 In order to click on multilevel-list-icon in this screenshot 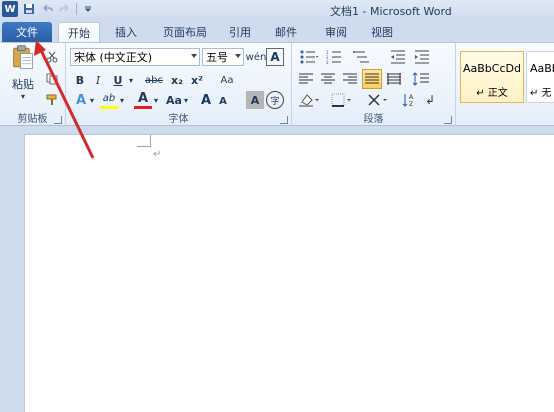, I will do `click(362, 57)`.